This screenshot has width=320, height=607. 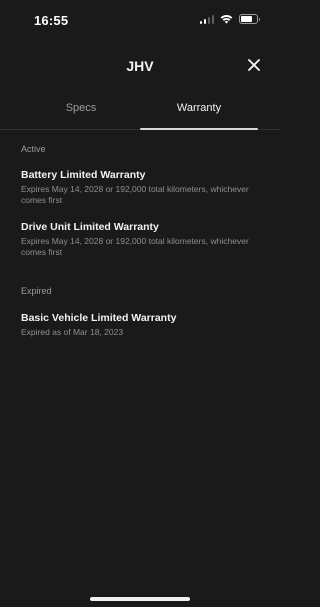 I want to click on warranty-item-title: Drive Unit Limited Warranty, so click(x=90, y=227).